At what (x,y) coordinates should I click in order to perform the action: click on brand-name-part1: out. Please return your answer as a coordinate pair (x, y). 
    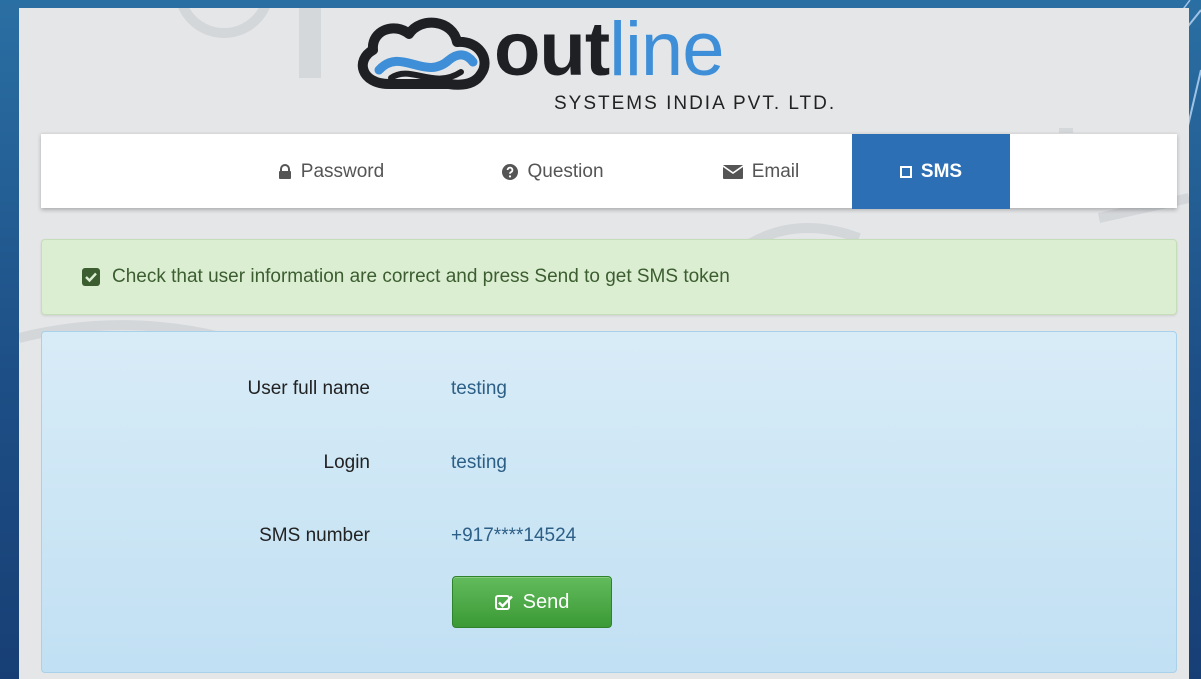
    Looking at the image, I should click on (552, 50).